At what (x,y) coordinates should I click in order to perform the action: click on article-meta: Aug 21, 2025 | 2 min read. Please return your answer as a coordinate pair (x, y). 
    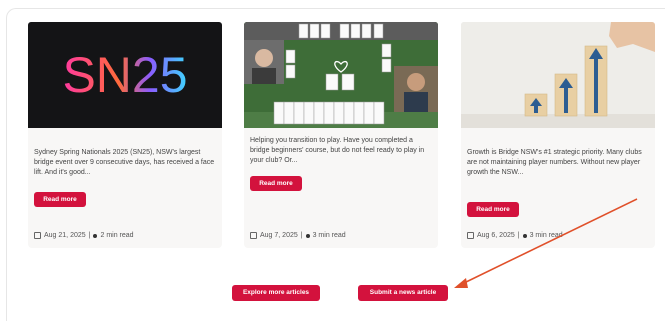
    Looking at the image, I should click on (84, 235).